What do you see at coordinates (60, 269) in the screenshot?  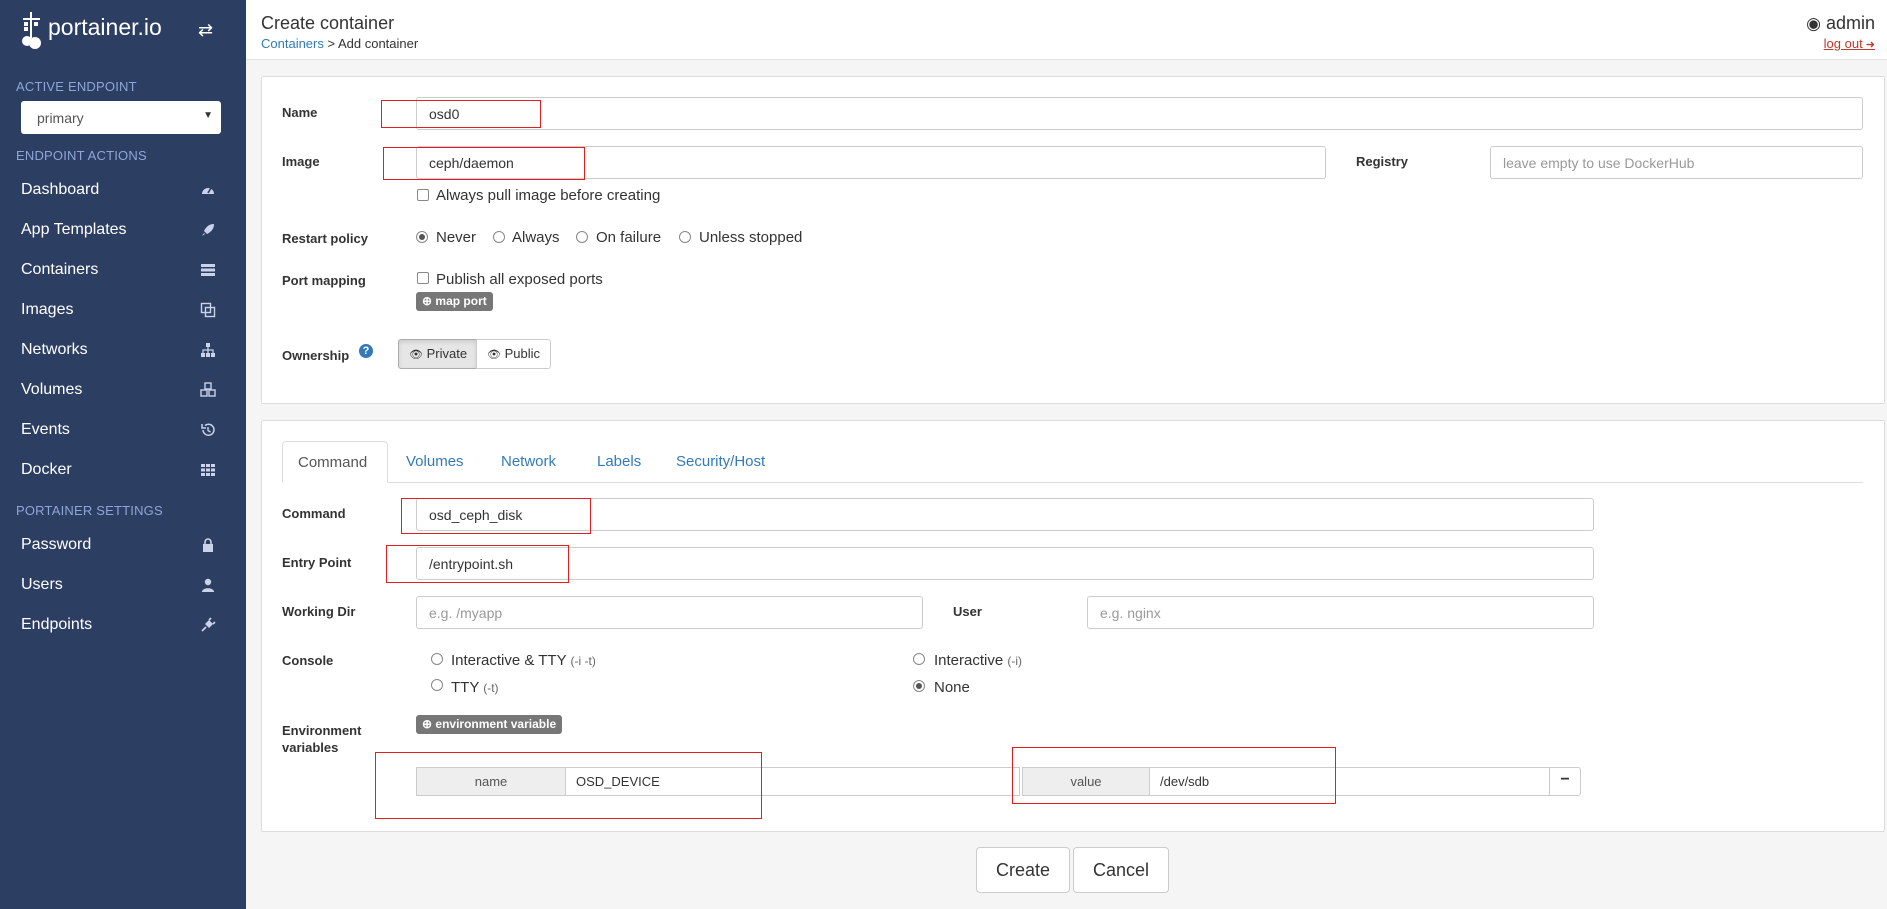 I see `sidebar-item-label: Containers` at bounding box center [60, 269].